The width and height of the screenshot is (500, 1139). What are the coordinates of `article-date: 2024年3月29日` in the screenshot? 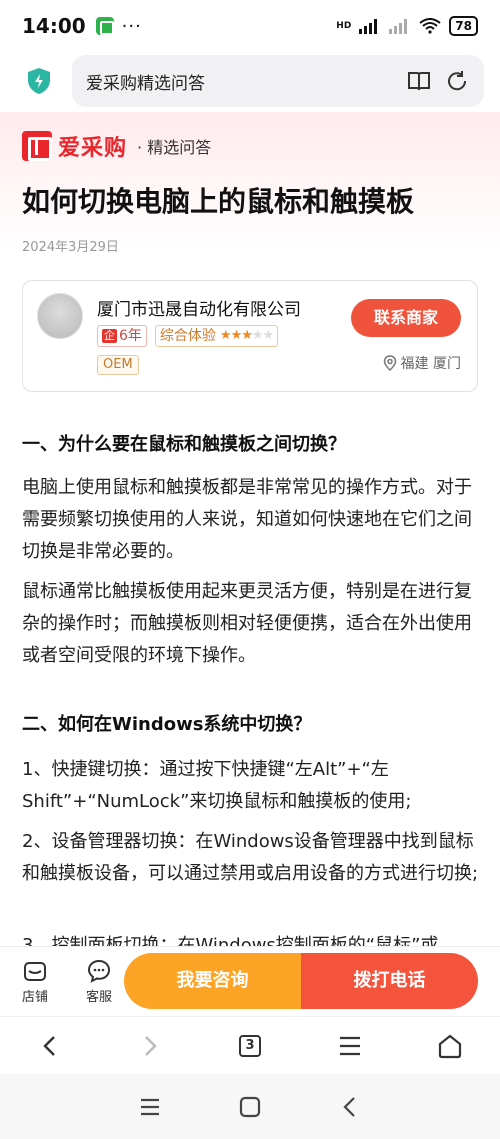 It's located at (70, 247).